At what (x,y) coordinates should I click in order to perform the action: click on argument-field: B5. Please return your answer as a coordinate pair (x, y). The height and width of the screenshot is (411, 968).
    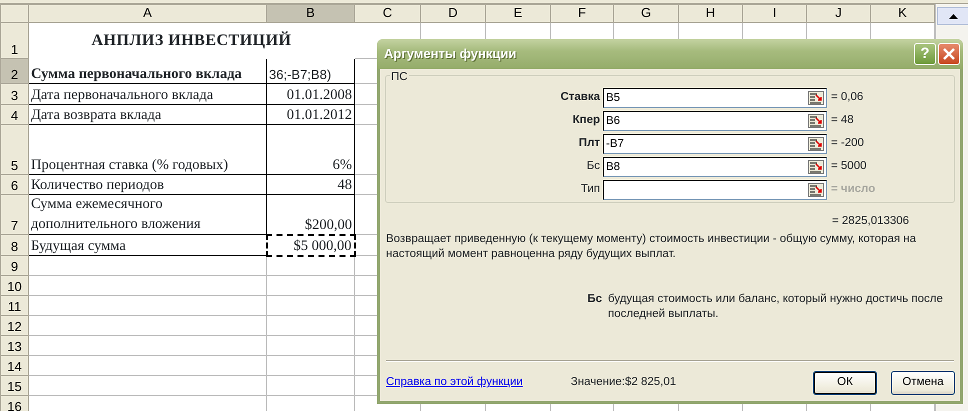
    Looking at the image, I should click on (715, 98).